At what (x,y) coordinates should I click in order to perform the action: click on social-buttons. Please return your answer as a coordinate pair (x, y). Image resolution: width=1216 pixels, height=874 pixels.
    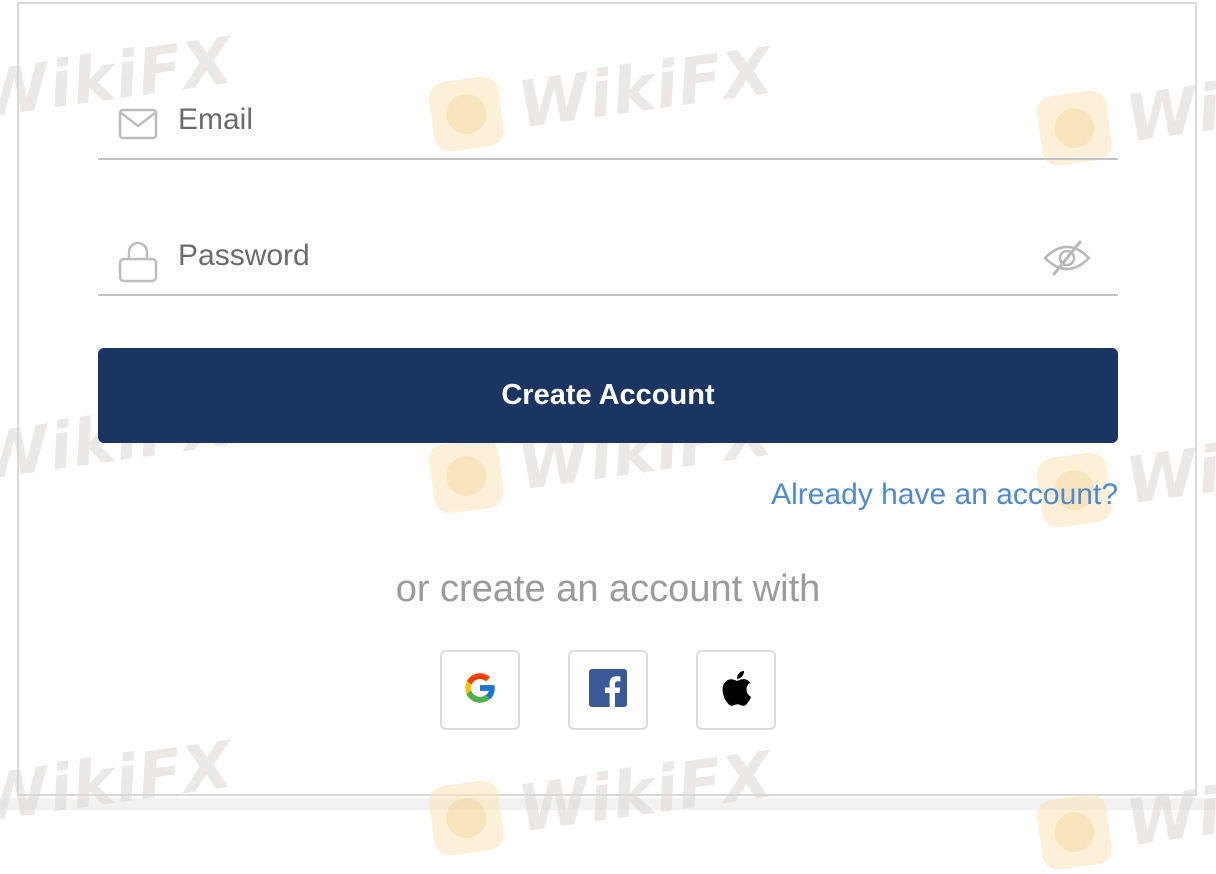
    Looking at the image, I should click on (608, 690).